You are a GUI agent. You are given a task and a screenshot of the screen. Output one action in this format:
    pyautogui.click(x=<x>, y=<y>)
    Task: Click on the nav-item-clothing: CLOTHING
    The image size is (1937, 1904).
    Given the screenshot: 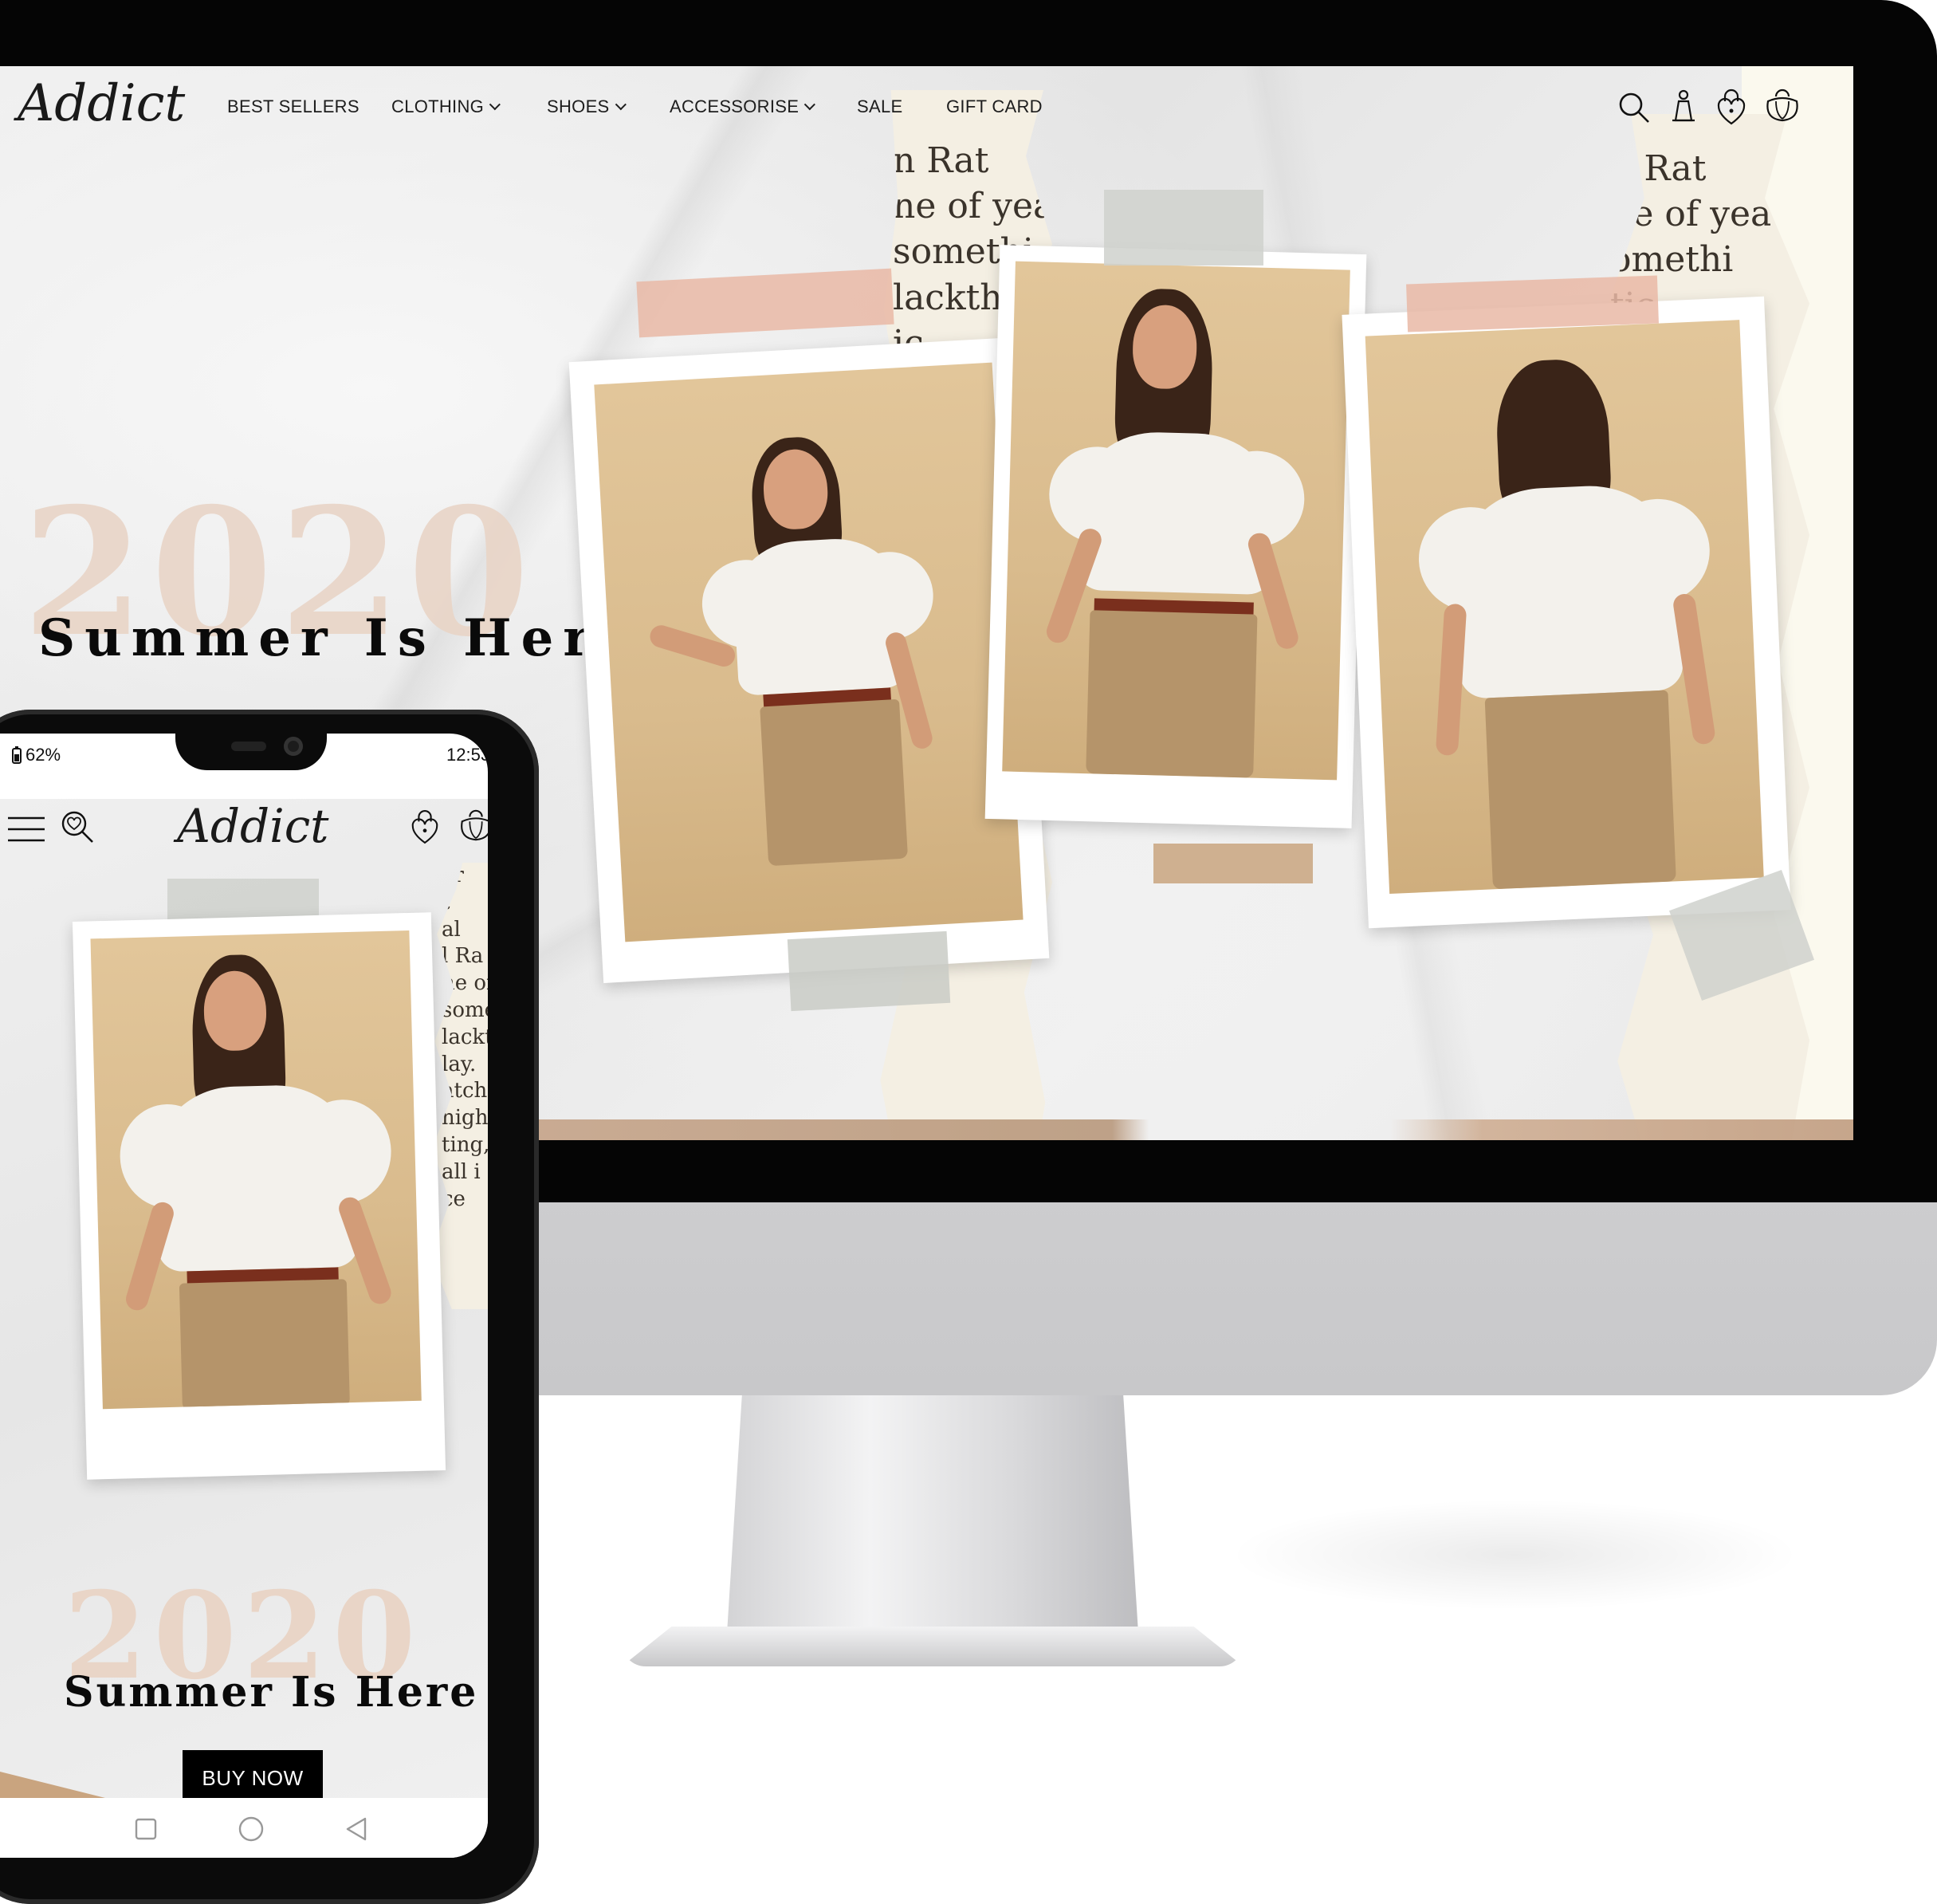 What is the action you would take?
    pyautogui.click(x=446, y=106)
    